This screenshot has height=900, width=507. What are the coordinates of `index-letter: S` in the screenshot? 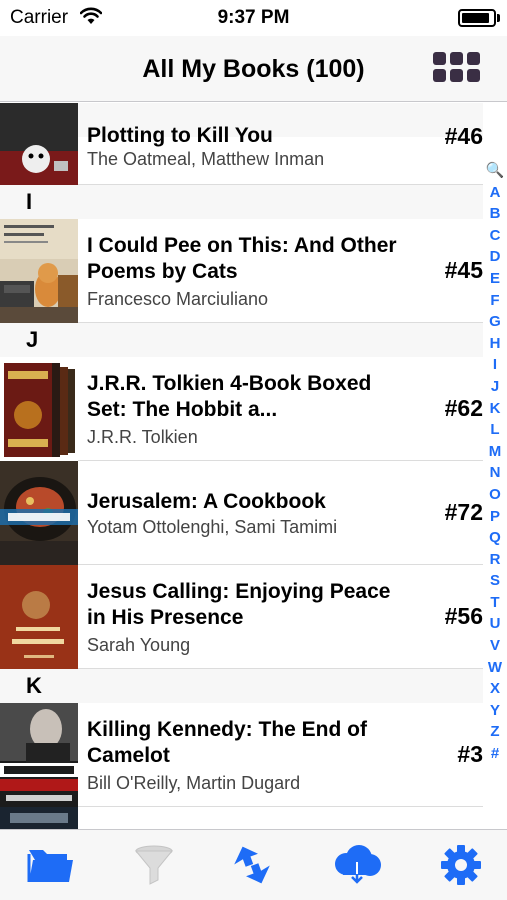 It's located at (495, 581).